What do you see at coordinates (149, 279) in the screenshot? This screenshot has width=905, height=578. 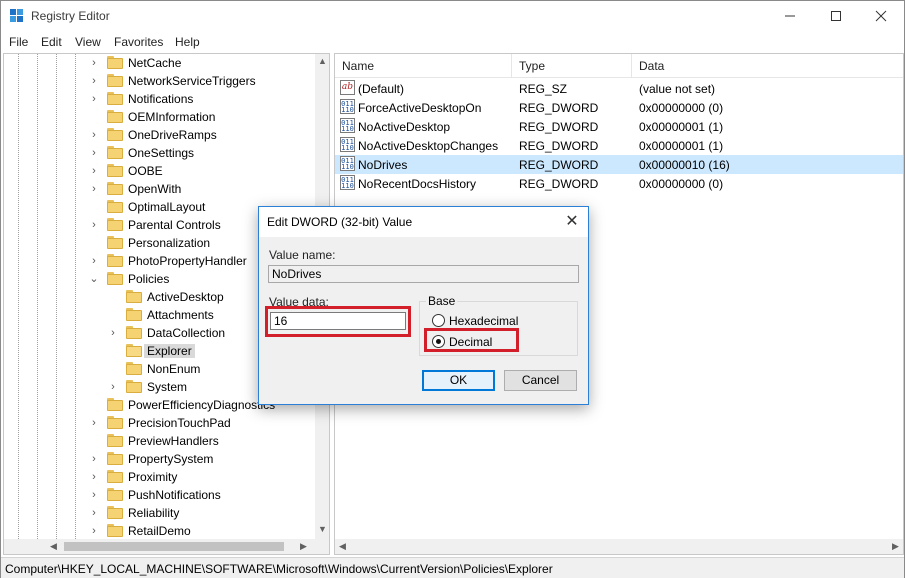 I see `tree-item-label: Policies` at bounding box center [149, 279].